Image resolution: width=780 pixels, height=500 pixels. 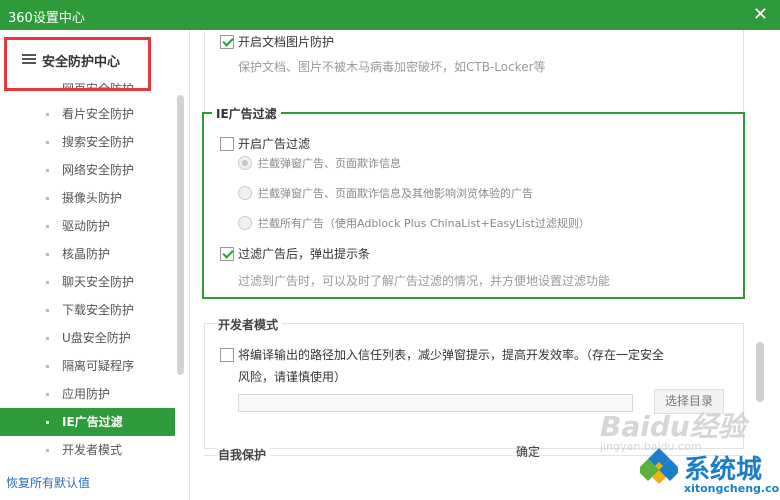 What do you see at coordinates (732, 488) in the screenshot?
I see `brand-url: xitongcheng.com` at bounding box center [732, 488].